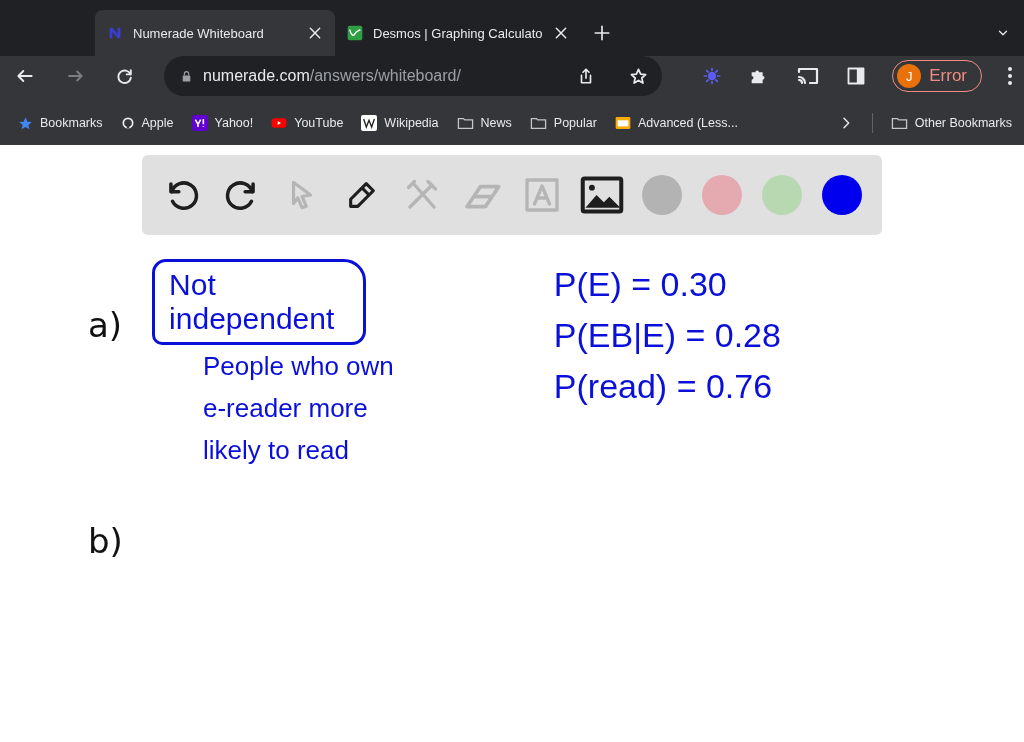 This screenshot has width=1024, height=742. What do you see at coordinates (355, 33) in the screenshot?
I see `desmos-logo-icon` at bounding box center [355, 33].